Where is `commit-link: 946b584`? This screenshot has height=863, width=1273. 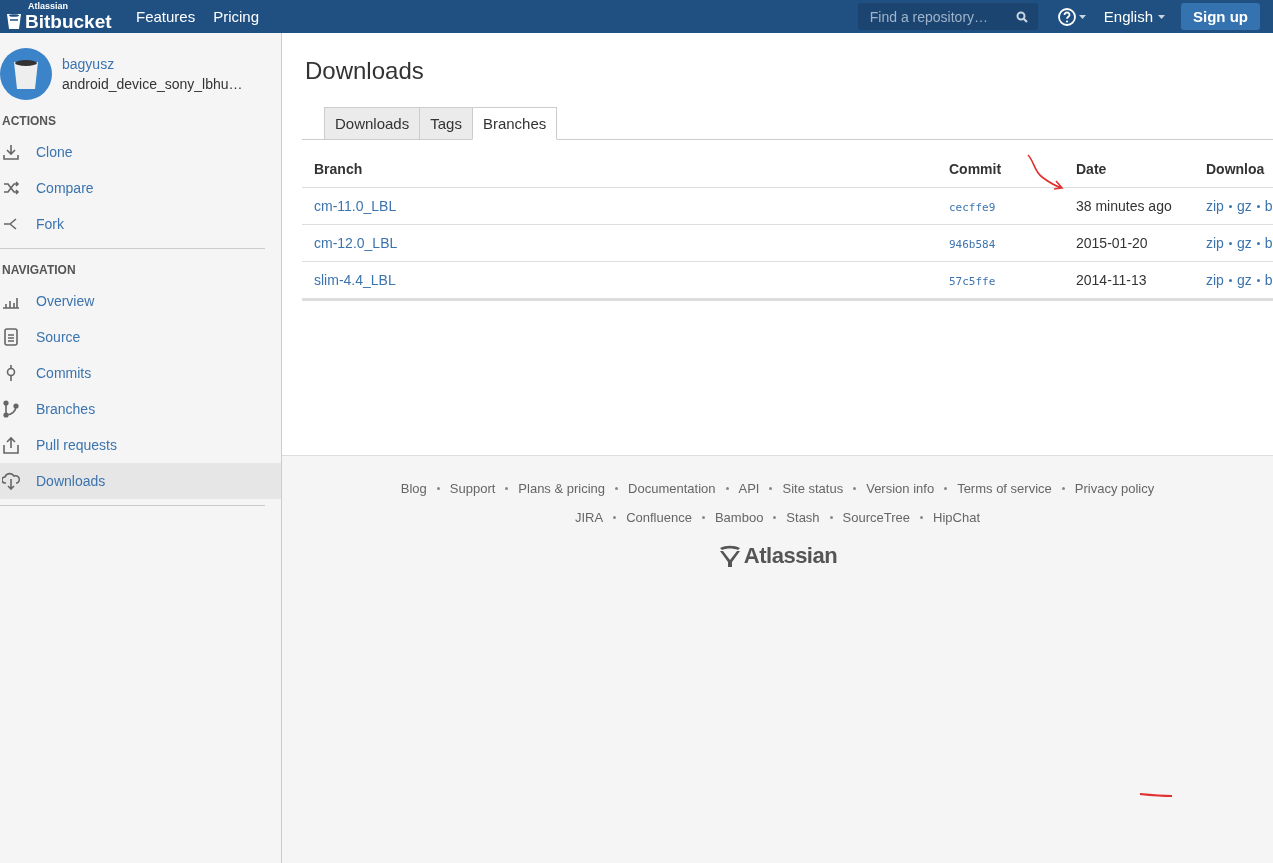 commit-link: 946b584 is located at coordinates (972, 244).